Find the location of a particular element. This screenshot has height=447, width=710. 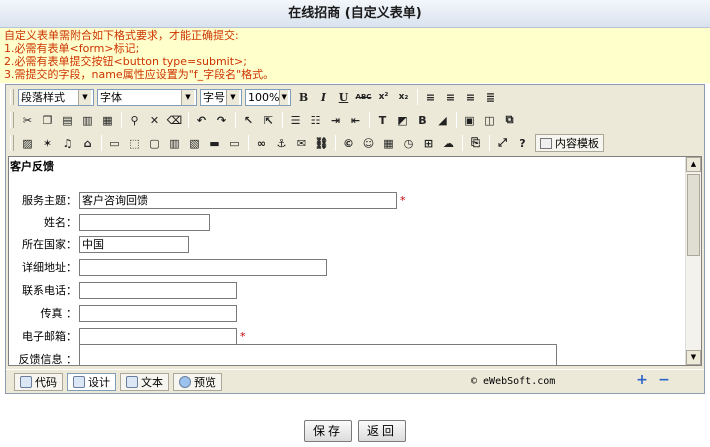

copy-icon: ❐ is located at coordinates (47, 120).